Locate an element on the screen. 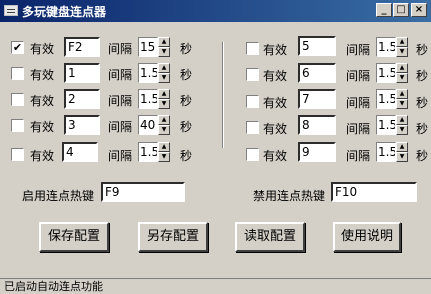 Image resolution: width=431 pixels, height=294 pixels. interval-value: 40 is located at coordinates (148, 125).